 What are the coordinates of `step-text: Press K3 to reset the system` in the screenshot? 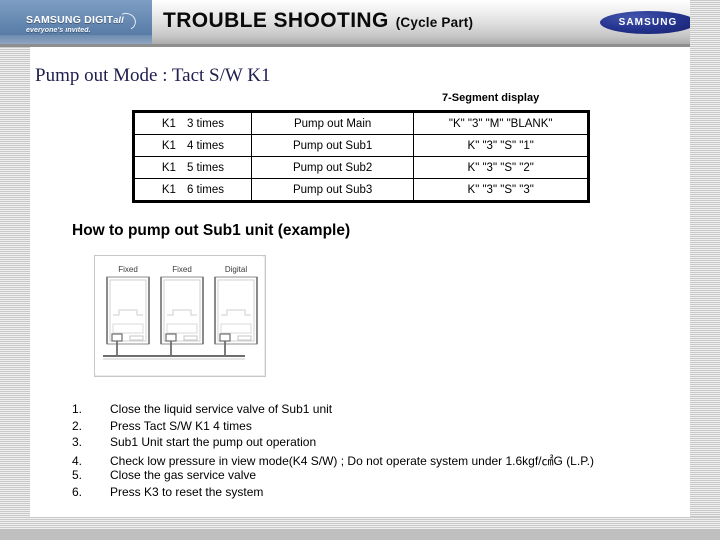 It's located at (187, 491).